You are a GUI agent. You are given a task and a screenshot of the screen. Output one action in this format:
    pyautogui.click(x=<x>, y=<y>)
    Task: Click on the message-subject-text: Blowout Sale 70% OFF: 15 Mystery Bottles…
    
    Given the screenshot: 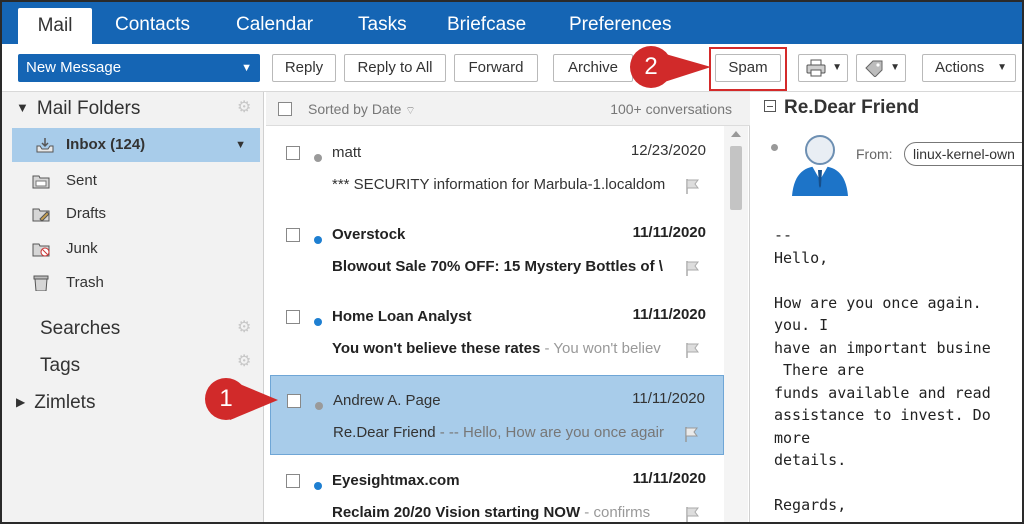 What is the action you would take?
    pyautogui.click(x=497, y=266)
    